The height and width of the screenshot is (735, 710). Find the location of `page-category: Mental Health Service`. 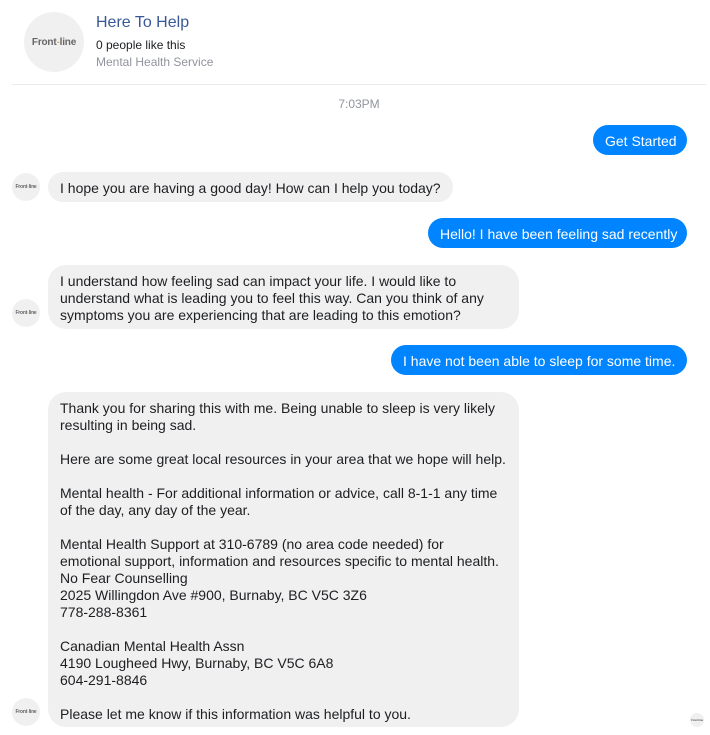

page-category: Mental Health Service is located at coordinates (155, 62).